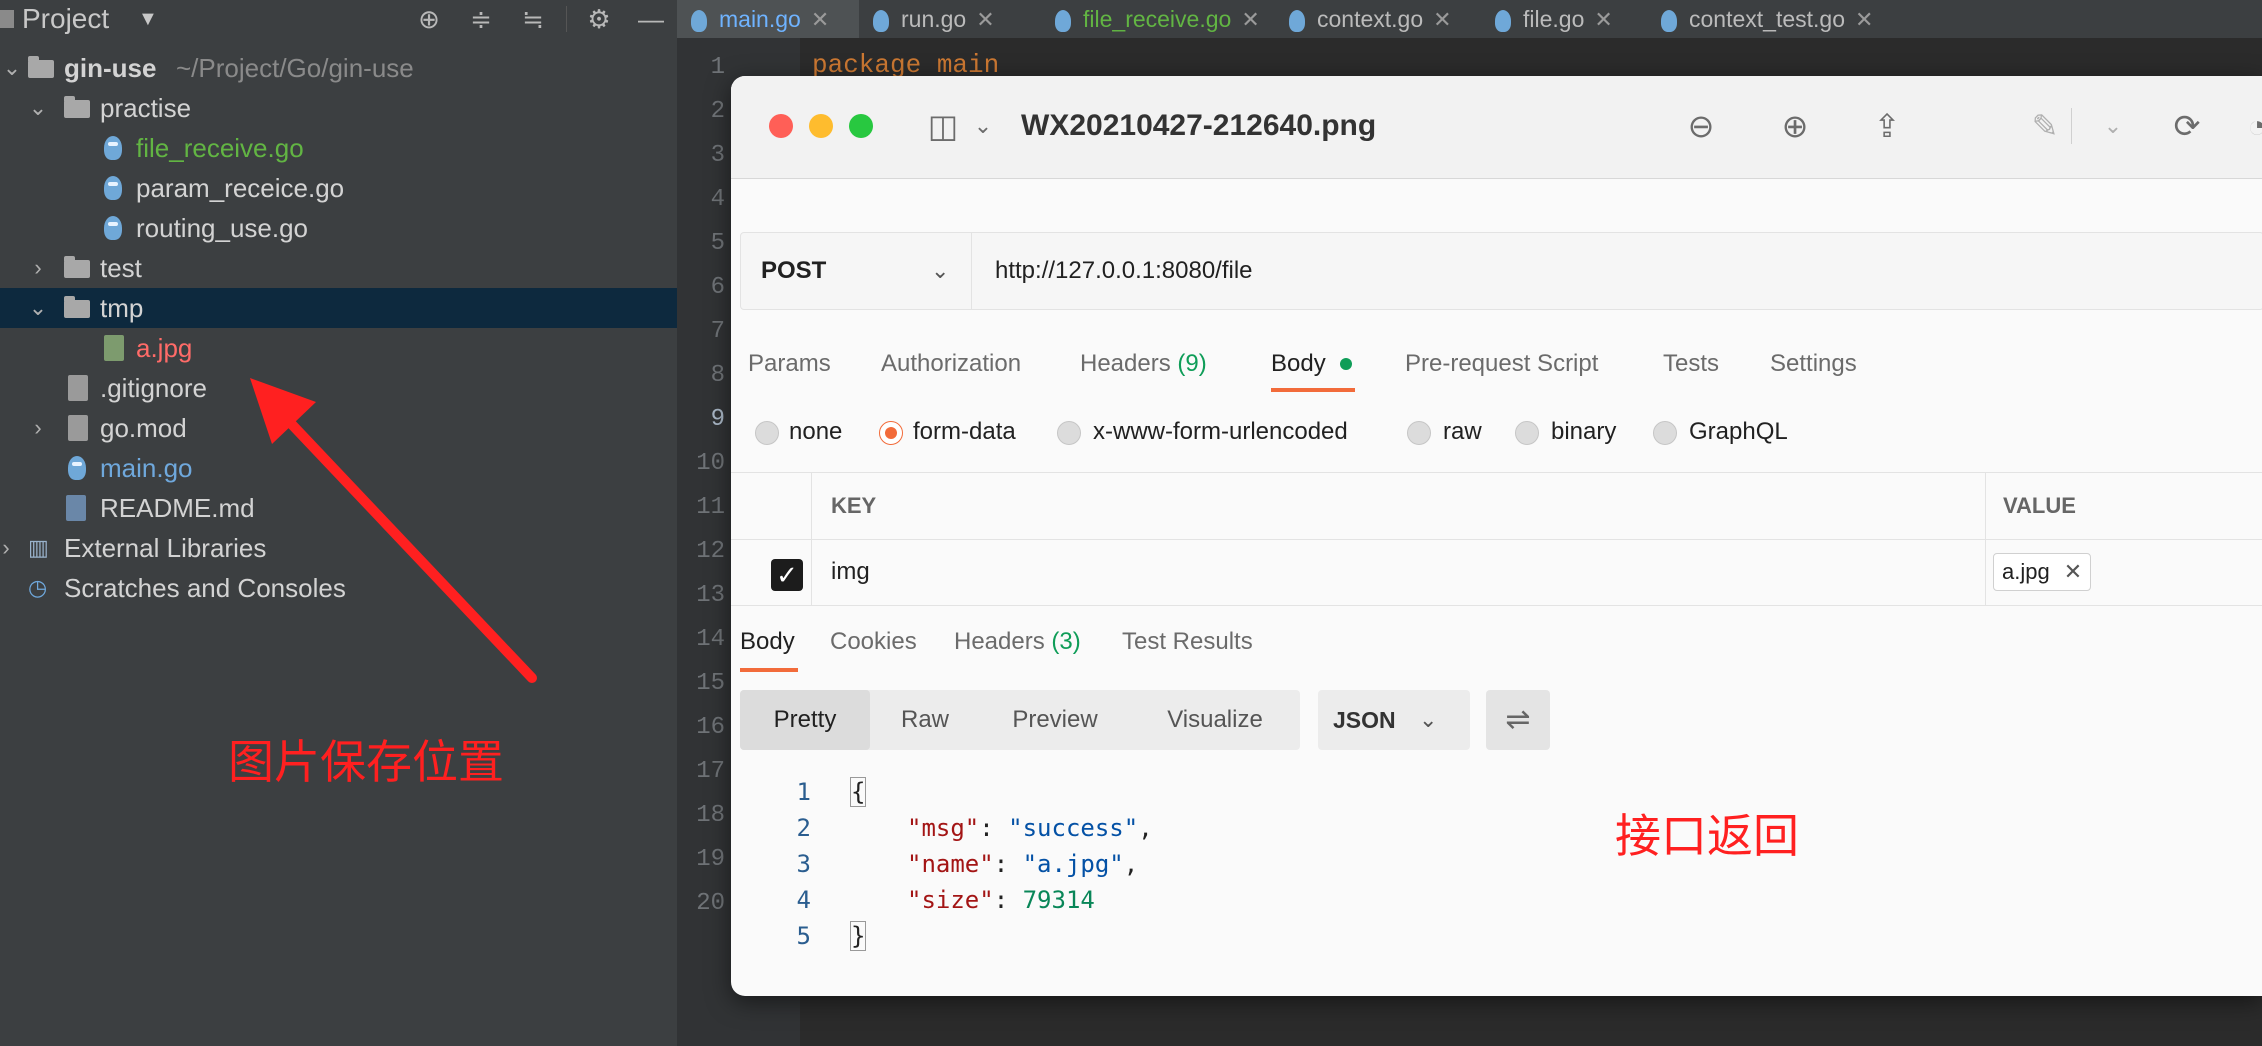  Describe the element at coordinates (943, 126) in the screenshot. I see `sidebar-toggle-icon: ◫` at that location.